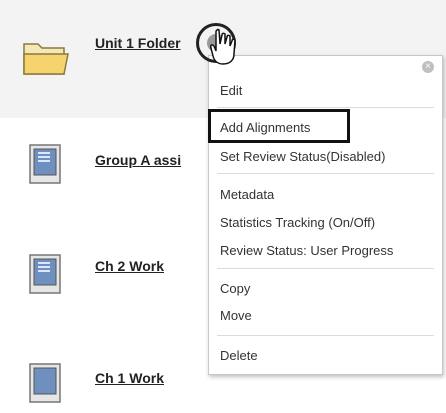 Image resolution: width=446 pixels, height=413 pixels. What do you see at coordinates (303, 156) in the screenshot?
I see `menu-item-label: Set Review Status(Disabled)` at bounding box center [303, 156].